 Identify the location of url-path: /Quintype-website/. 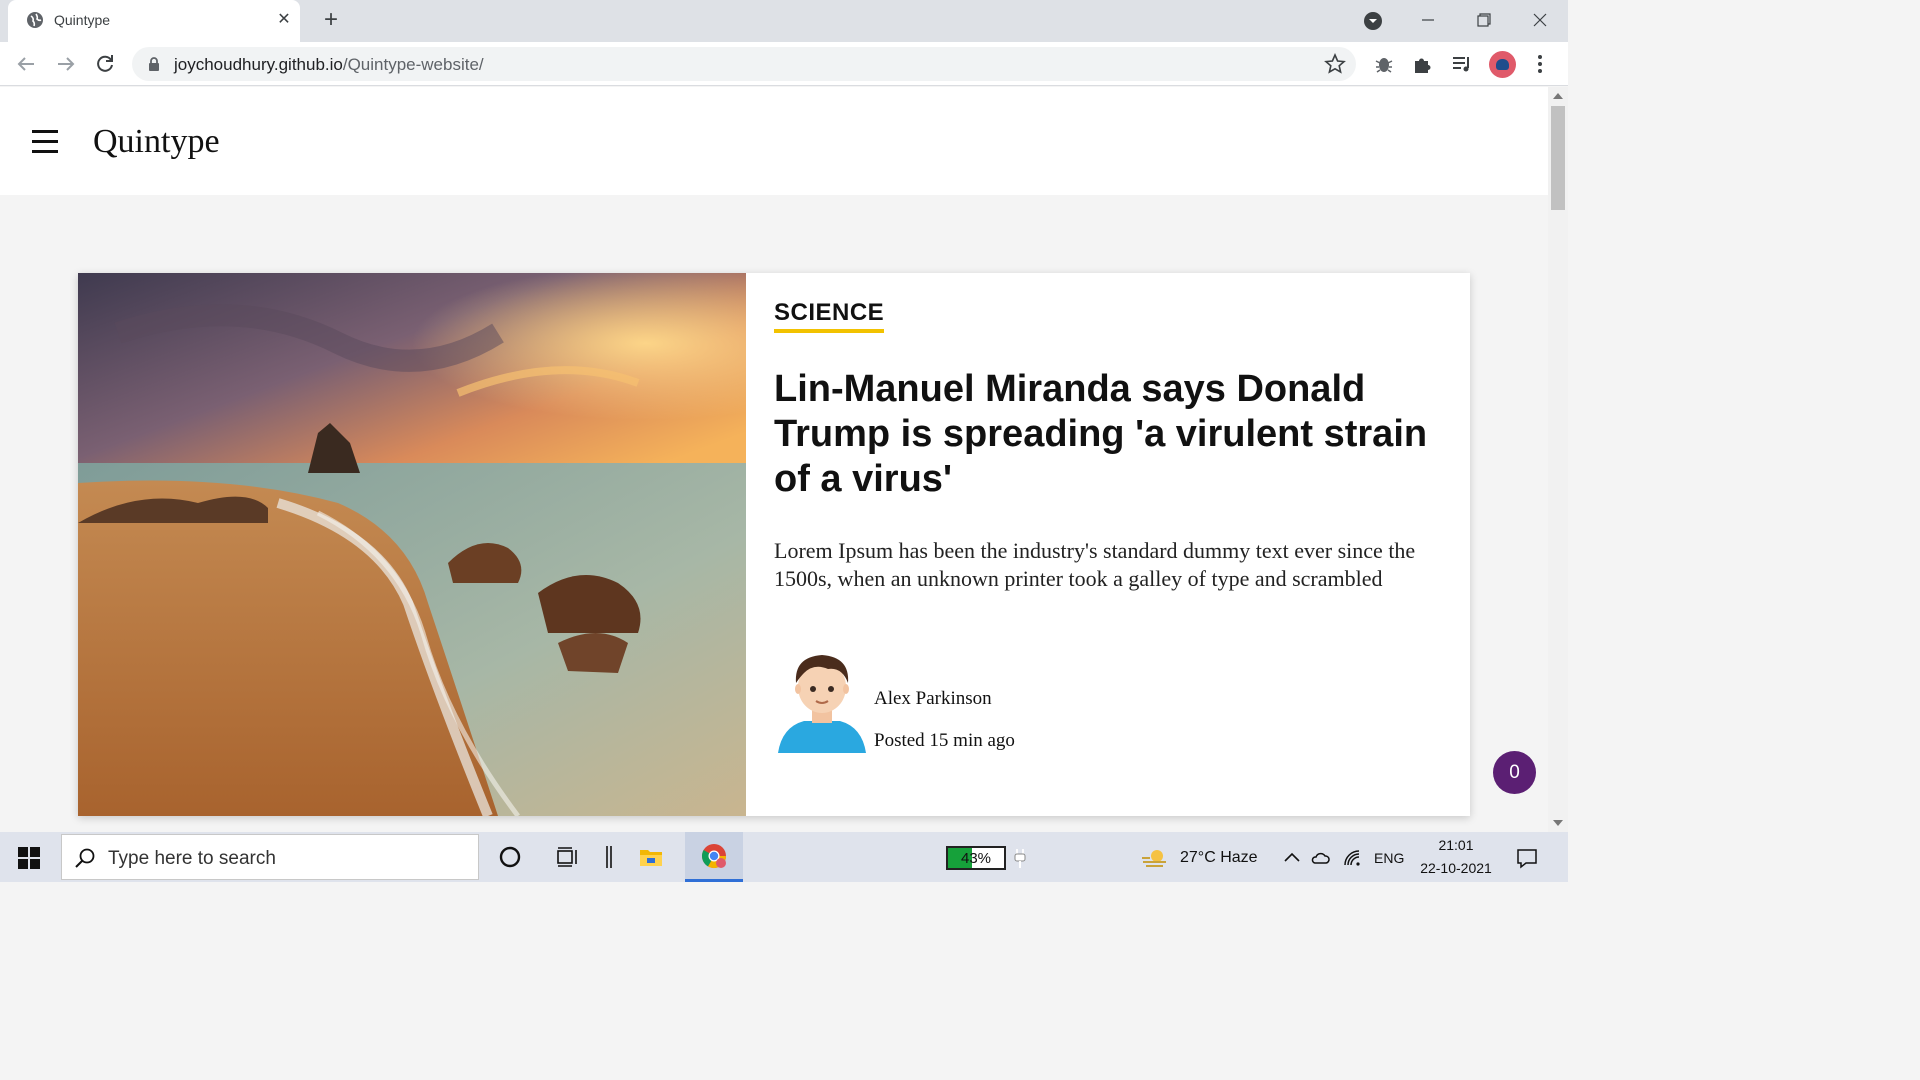
(413, 64).